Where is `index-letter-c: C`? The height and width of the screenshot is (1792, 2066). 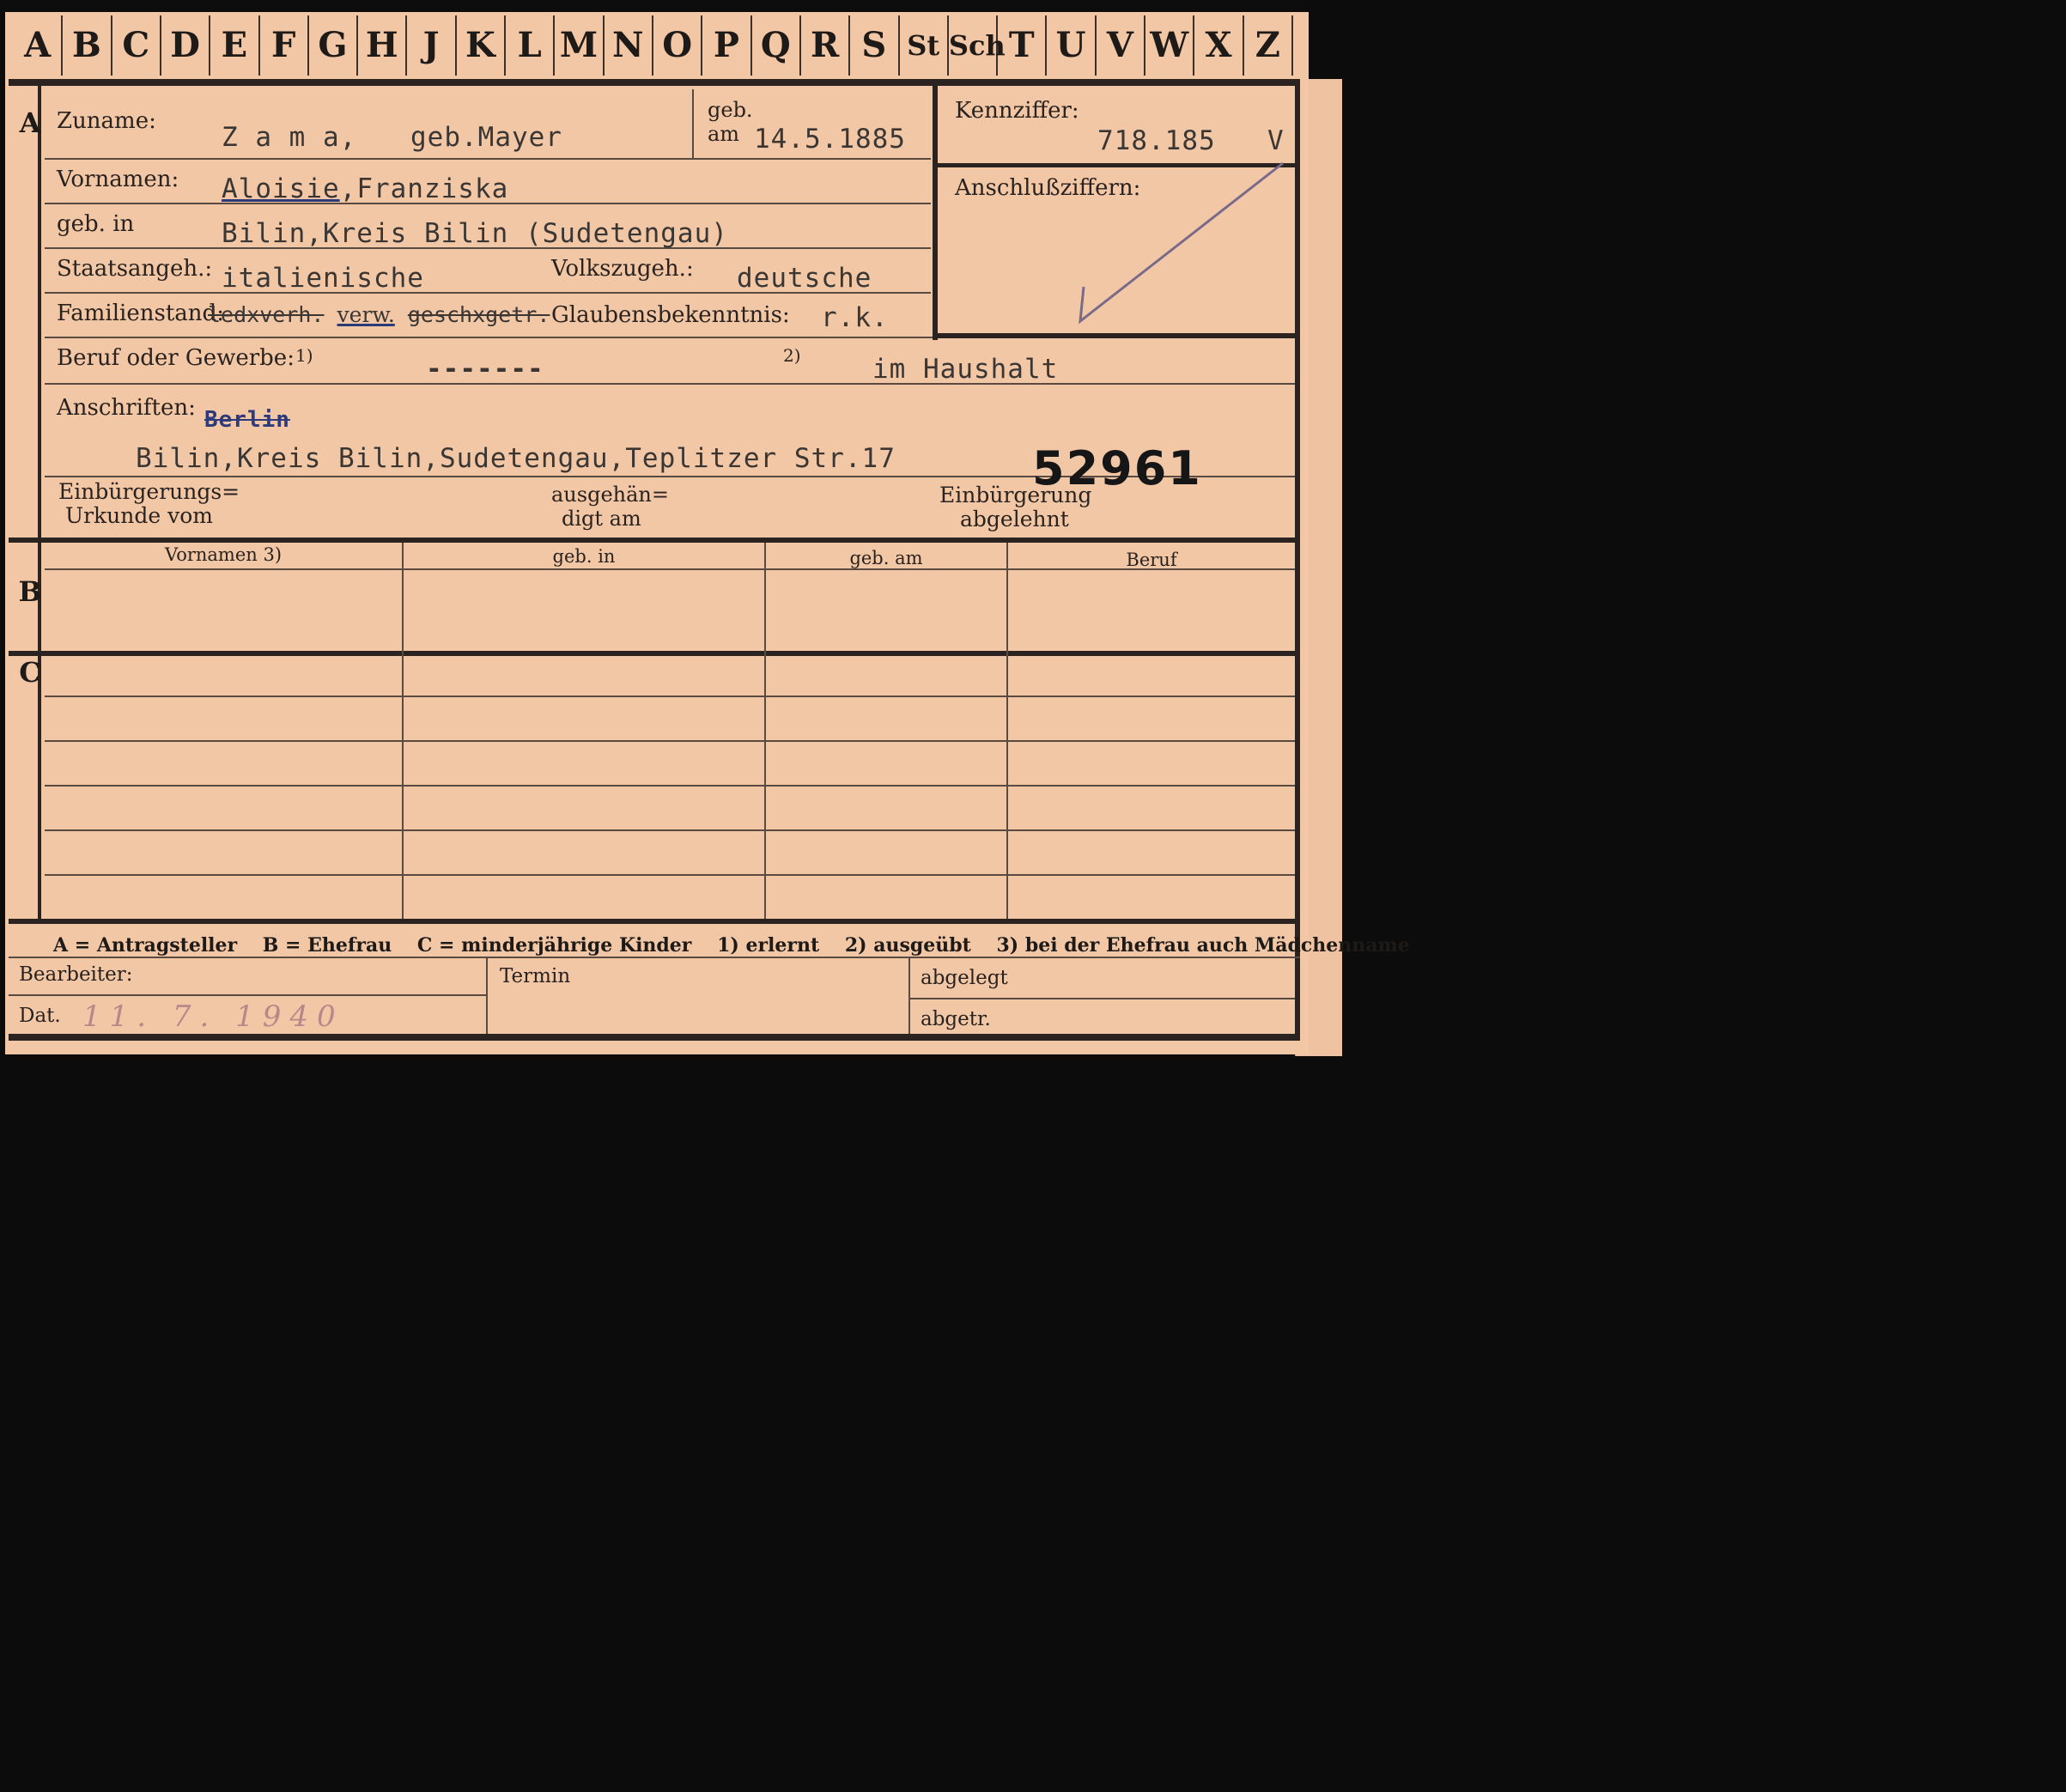 index-letter-c: C is located at coordinates (136, 45).